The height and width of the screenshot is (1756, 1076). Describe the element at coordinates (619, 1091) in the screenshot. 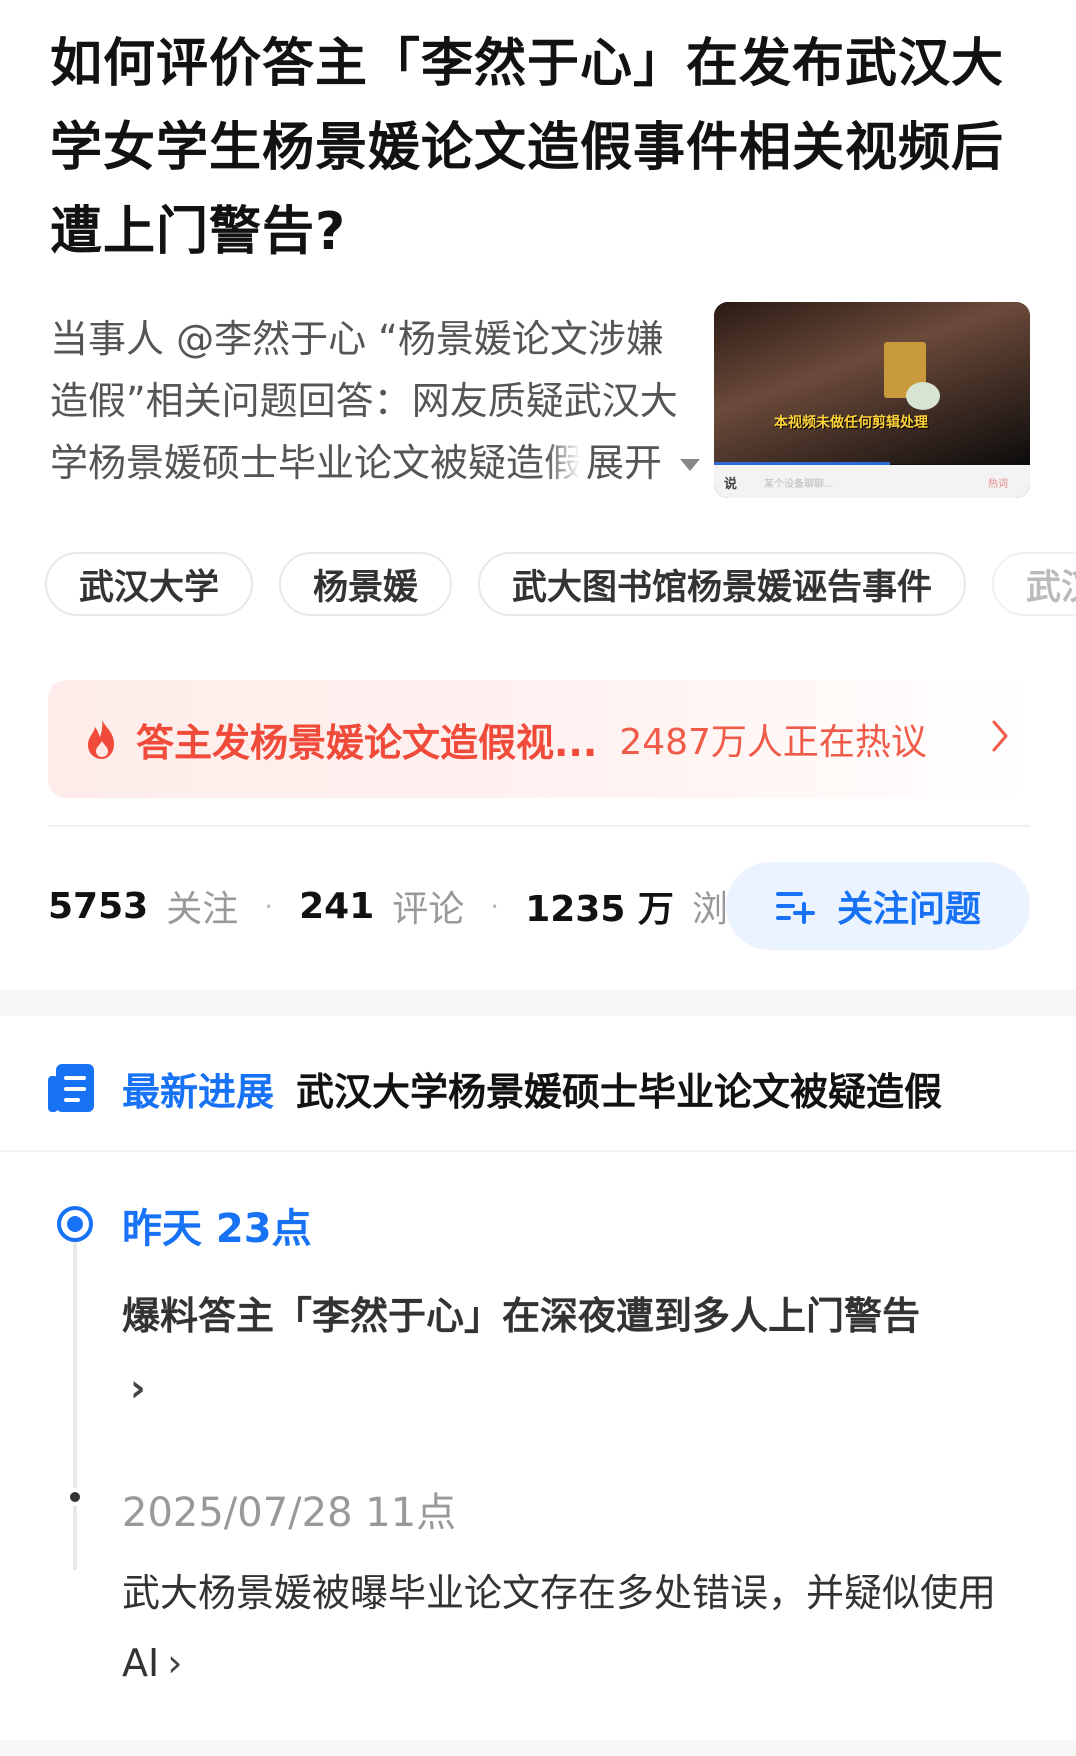

I see `latest-progress-headline: 武汉大学杨景媛硕士毕业论文被疑造假` at that location.